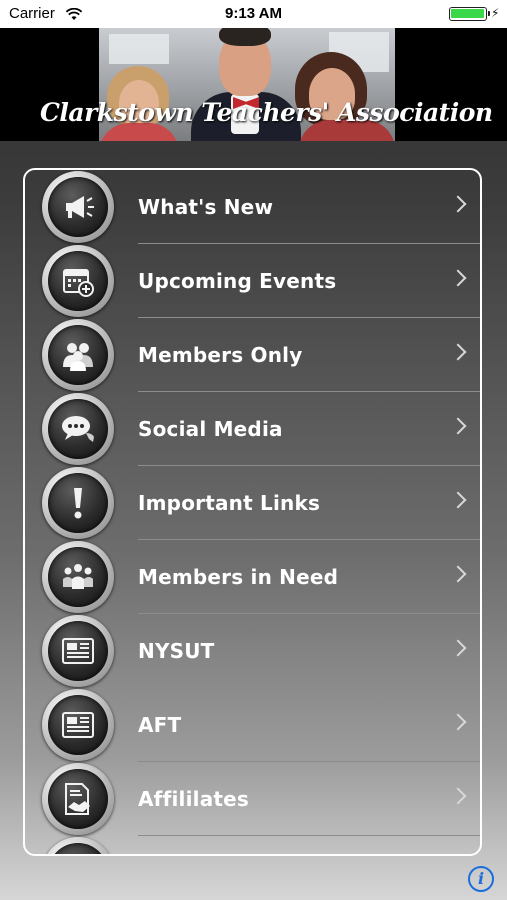  What do you see at coordinates (237, 281) in the screenshot?
I see `menu-item-label: Upcoming Events` at bounding box center [237, 281].